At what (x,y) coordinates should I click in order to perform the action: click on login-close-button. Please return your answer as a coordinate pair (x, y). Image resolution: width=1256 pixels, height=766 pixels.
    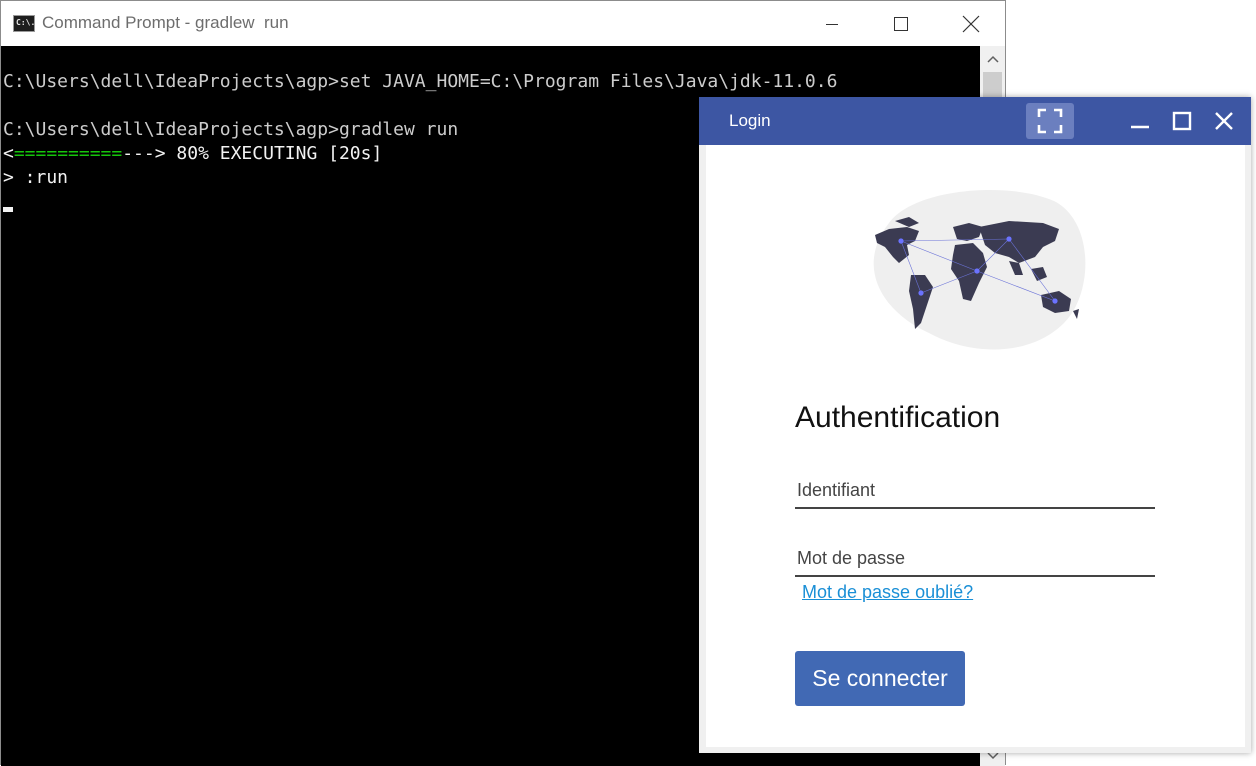
    Looking at the image, I should click on (1224, 121).